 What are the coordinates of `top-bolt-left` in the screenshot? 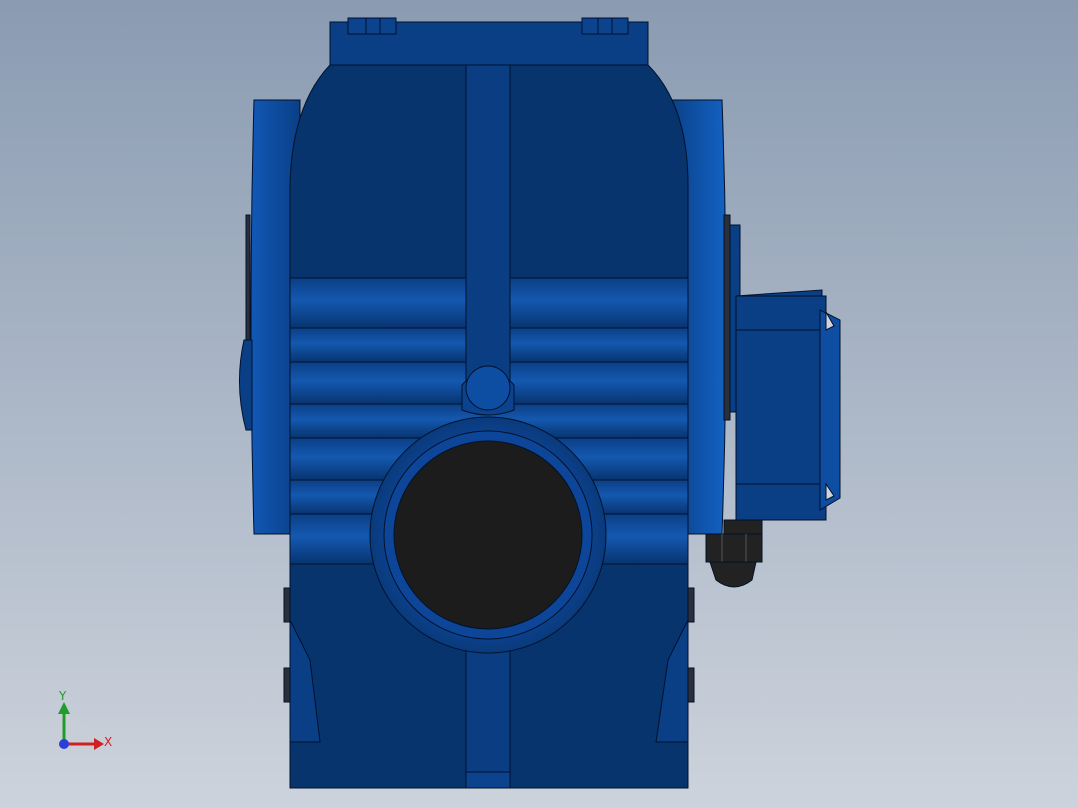 It's located at (372, 26).